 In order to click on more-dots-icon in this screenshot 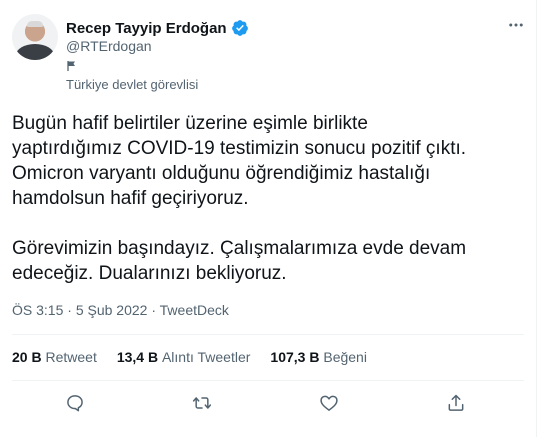, I will do `click(516, 25)`.